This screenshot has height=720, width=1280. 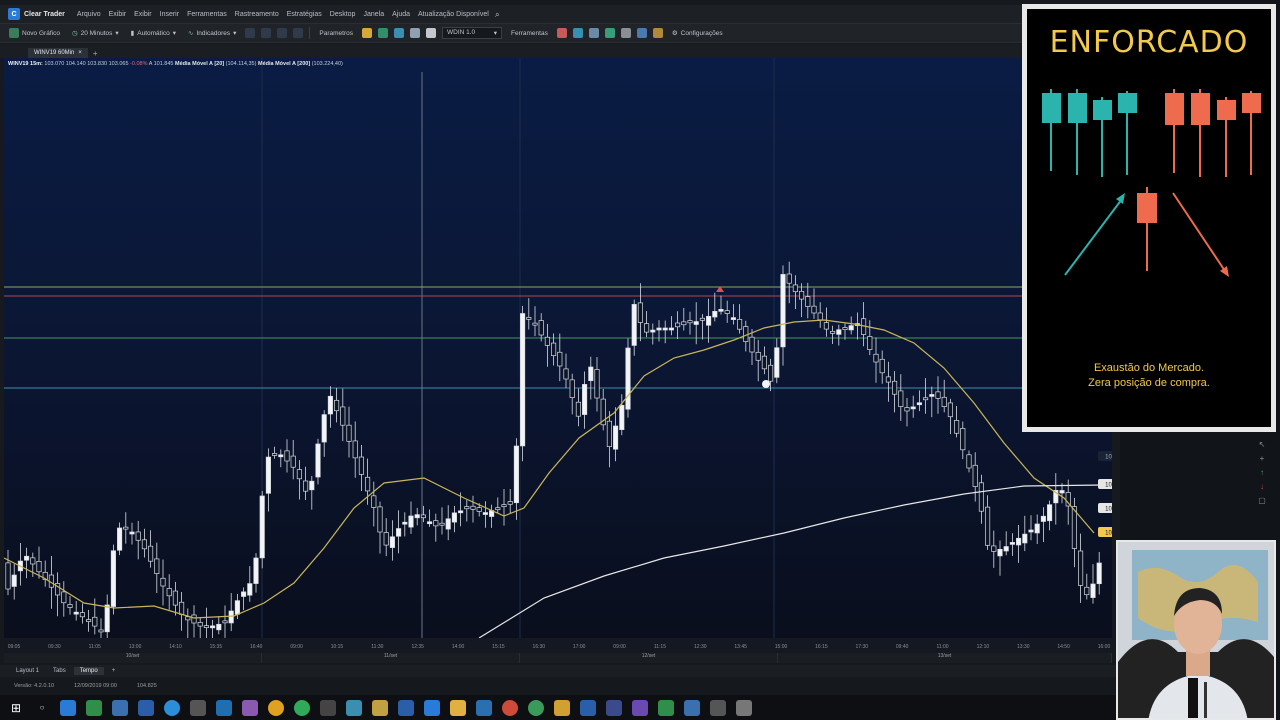 What do you see at coordinates (561, 33) in the screenshot?
I see `alert-tool-icon` at bounding box center [561, 33].